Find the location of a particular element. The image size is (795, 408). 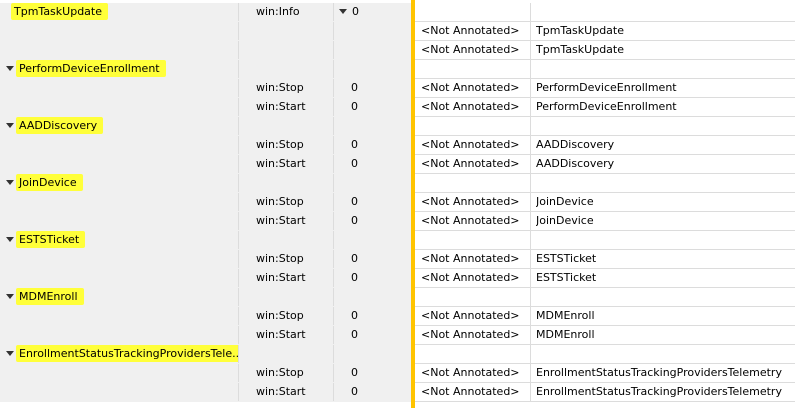

group-name-cell: TpmTaskUpdate is located at coordinates (127, 12).